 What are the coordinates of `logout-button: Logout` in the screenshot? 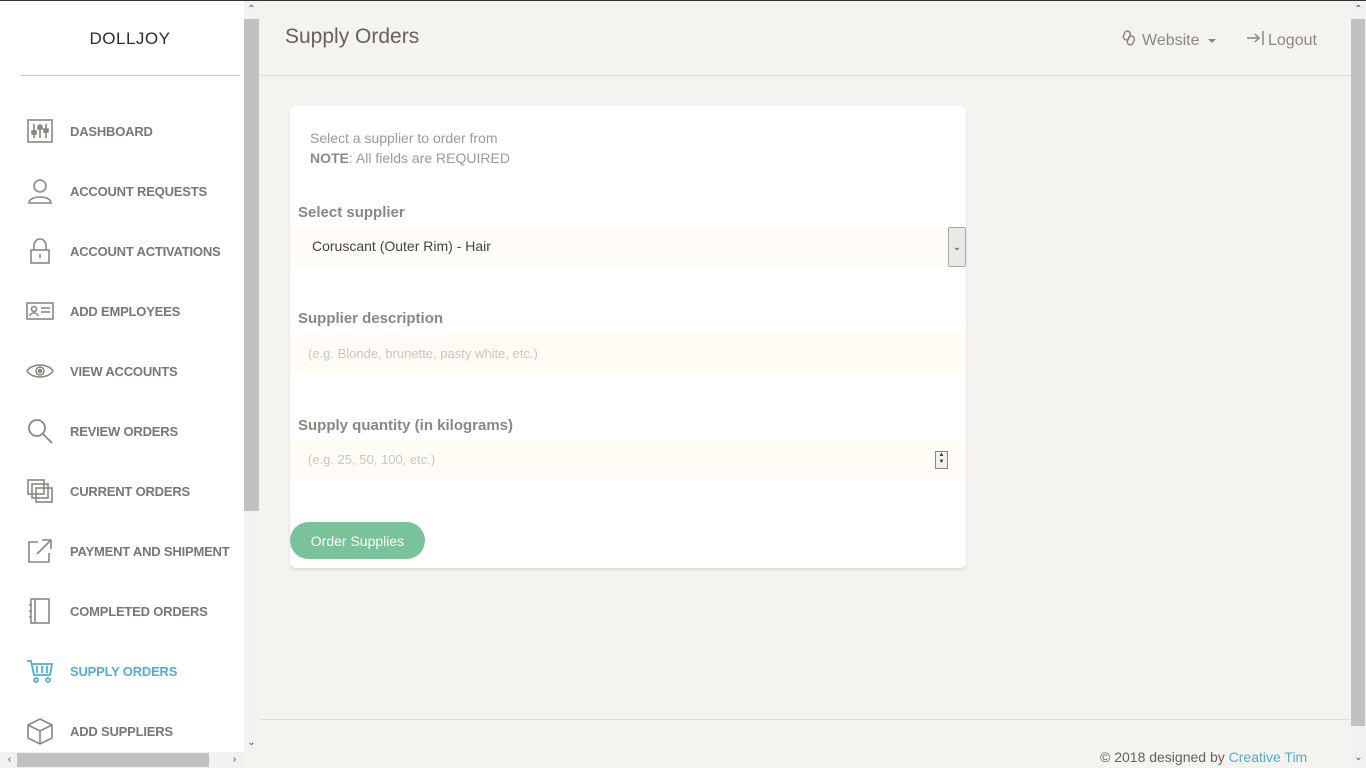 It's located at (1281, 40).